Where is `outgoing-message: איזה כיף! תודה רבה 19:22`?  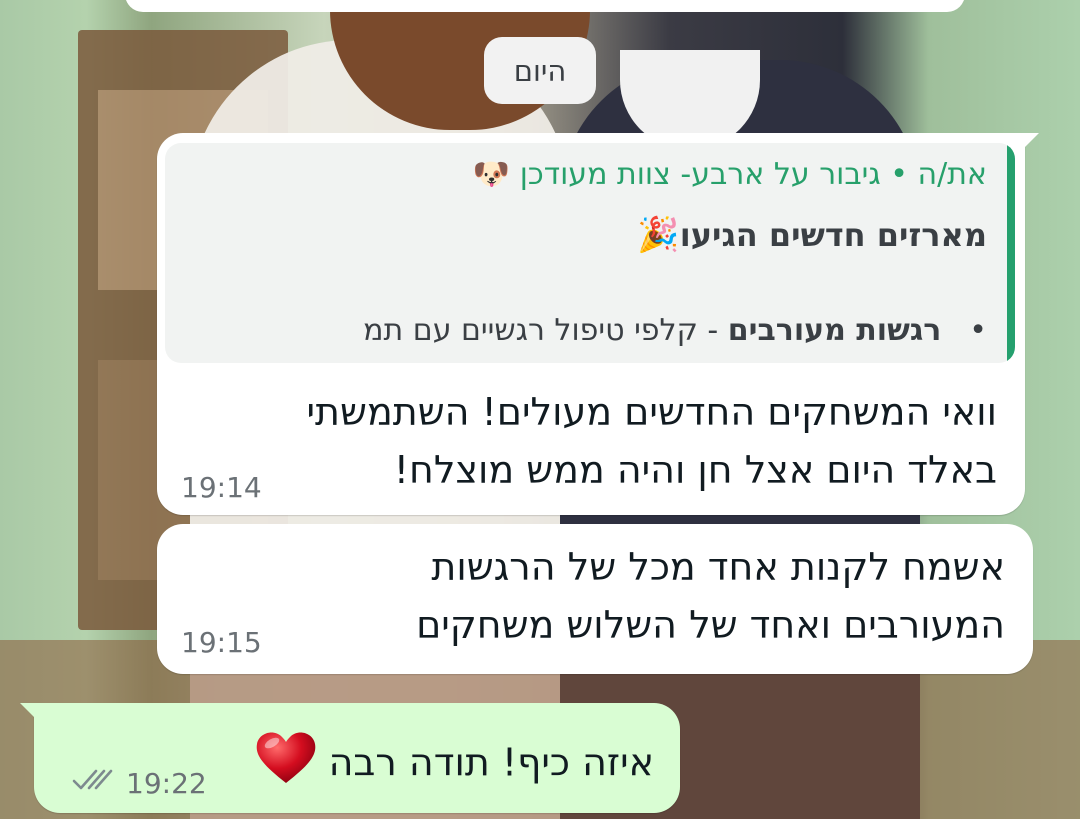 outgoing-message: איזה כיף! תודה רבה 19:22 is located at coordinates (350, 758).